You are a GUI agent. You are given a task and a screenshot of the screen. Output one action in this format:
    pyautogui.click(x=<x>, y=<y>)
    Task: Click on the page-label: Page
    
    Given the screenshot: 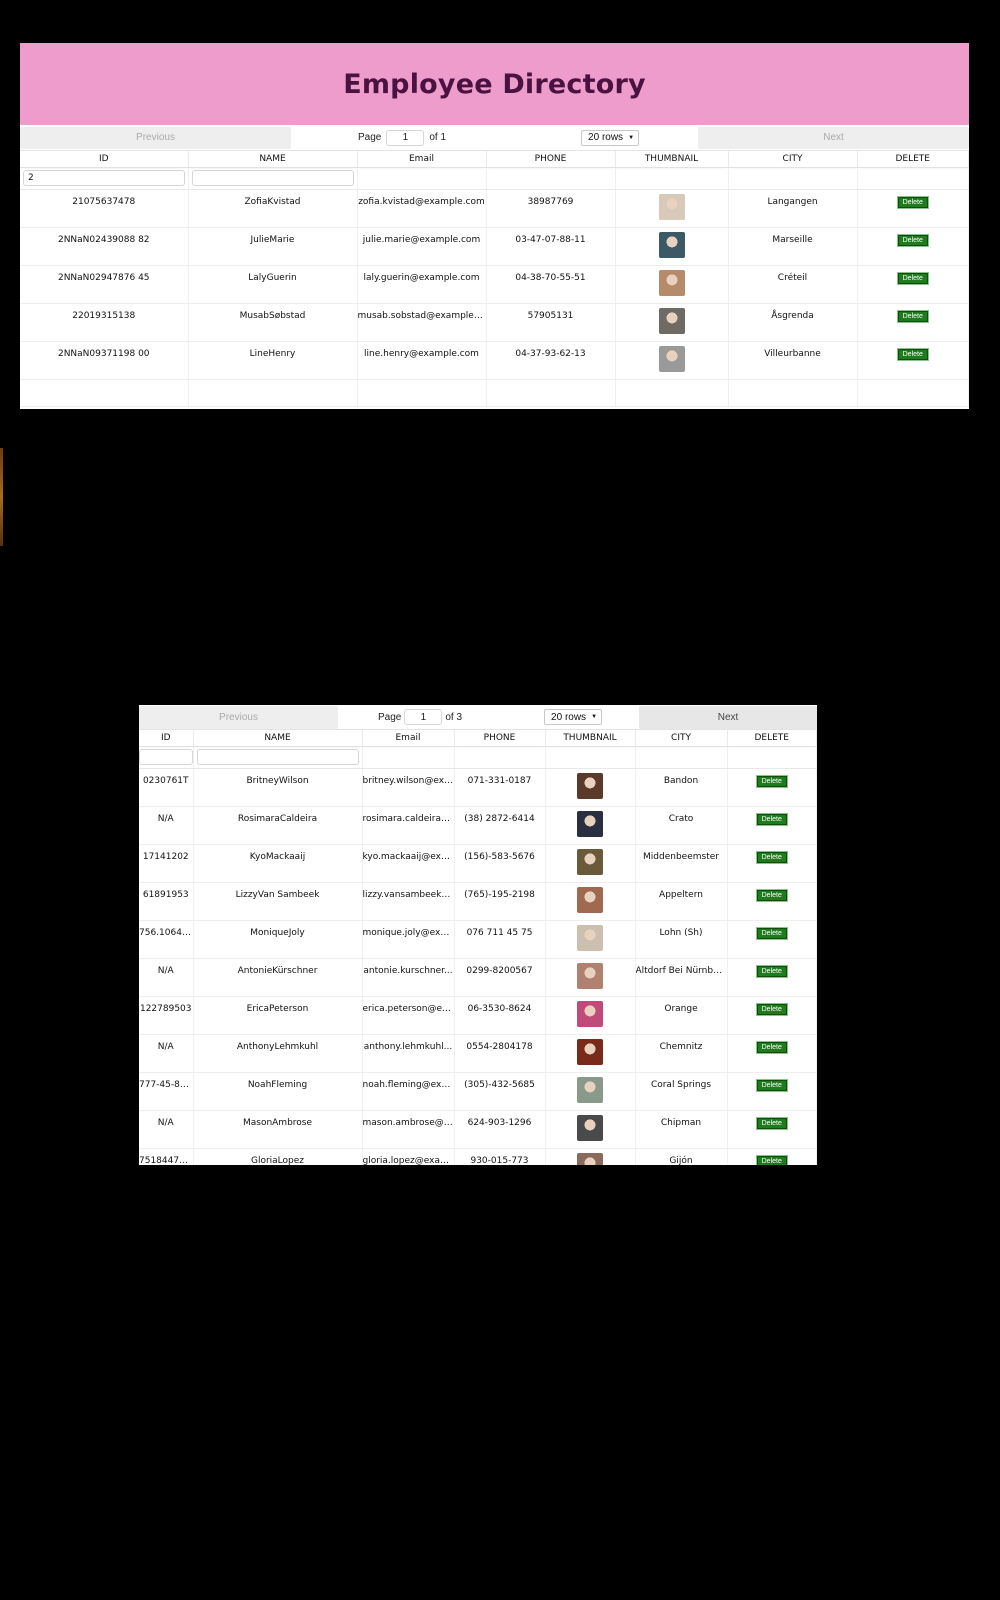 What is the action you would take?
    pyautogui.click(x=370, y=137)
    